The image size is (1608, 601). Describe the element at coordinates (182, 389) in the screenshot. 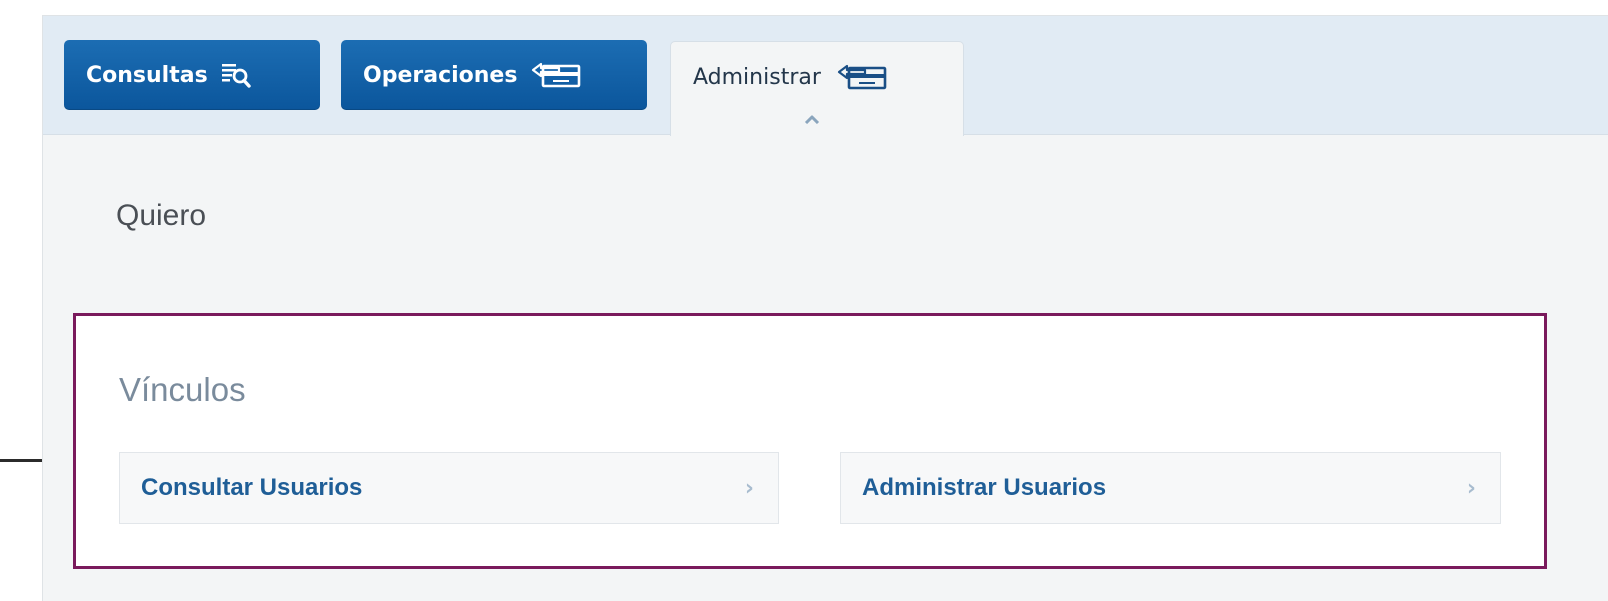

I see `links-section-title: Vínculos` at that location.